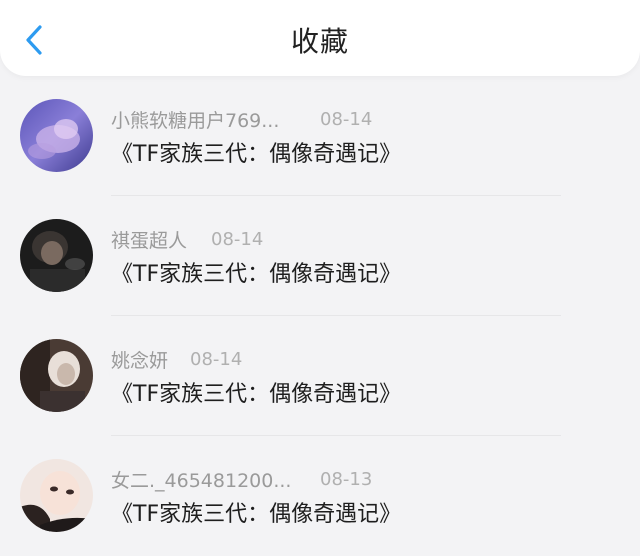  I want to click on item-meta: 女二._465481200... 08-13, so click(241, 479).